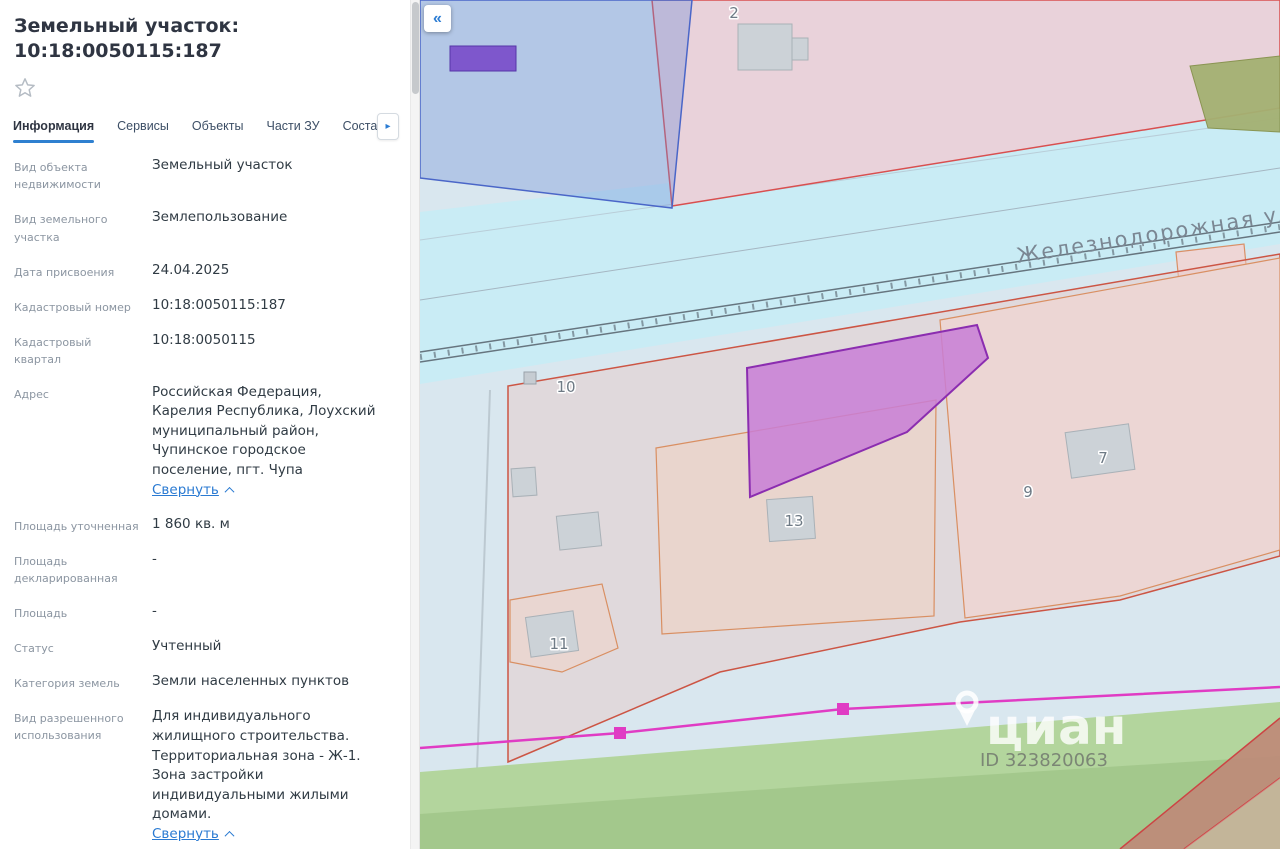 This screenshot has width=1280, height=849. I want to click on parcel-number-10: 10, so click(565, 387).